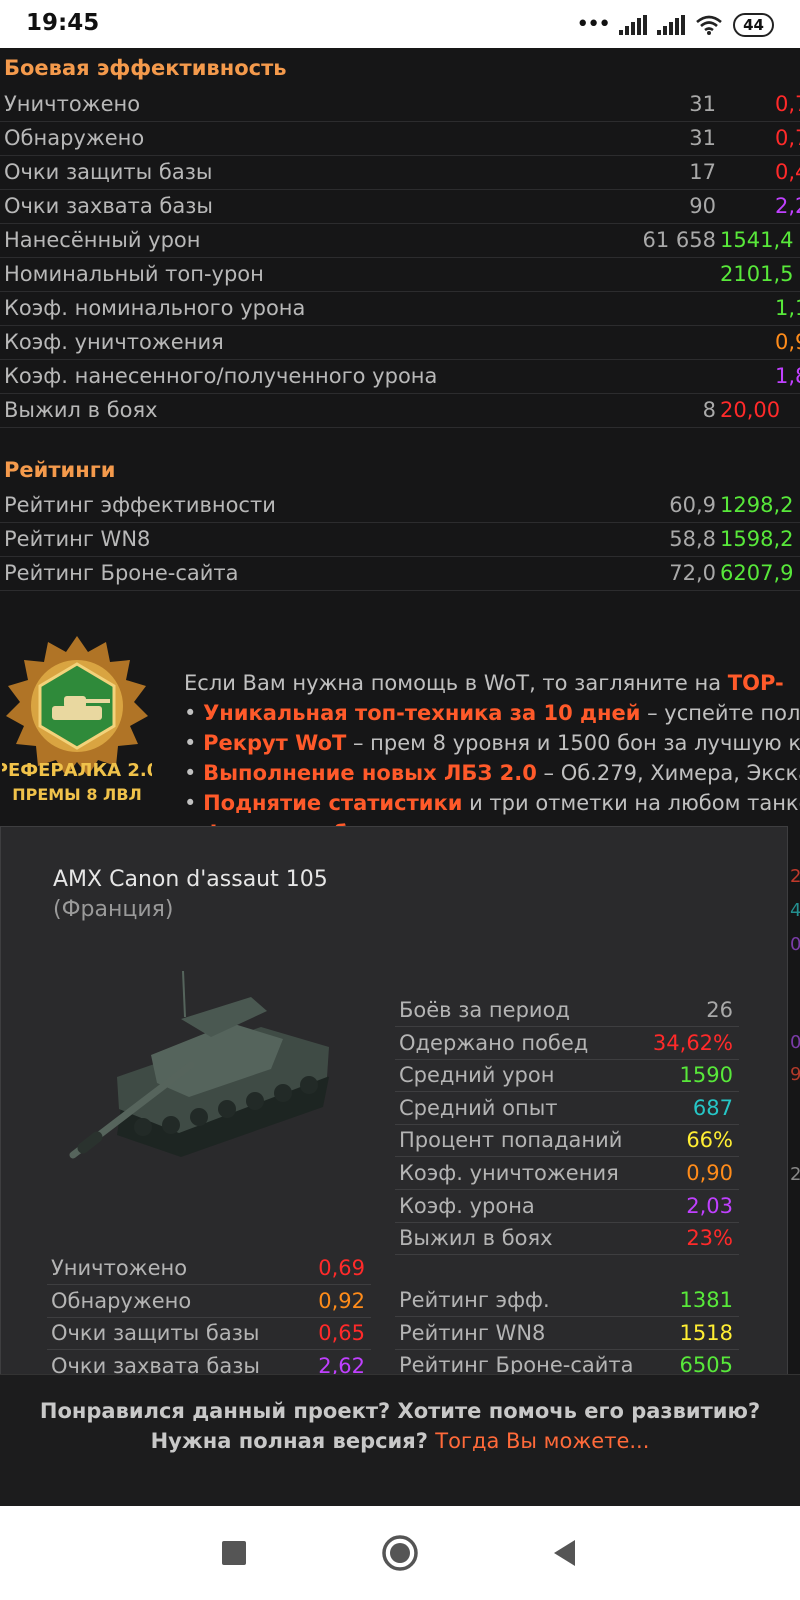  What do you see at coordinates (757, 573) in the screenshot?
I see `stat-value: 6207,9` at bounding box center [757, 573].